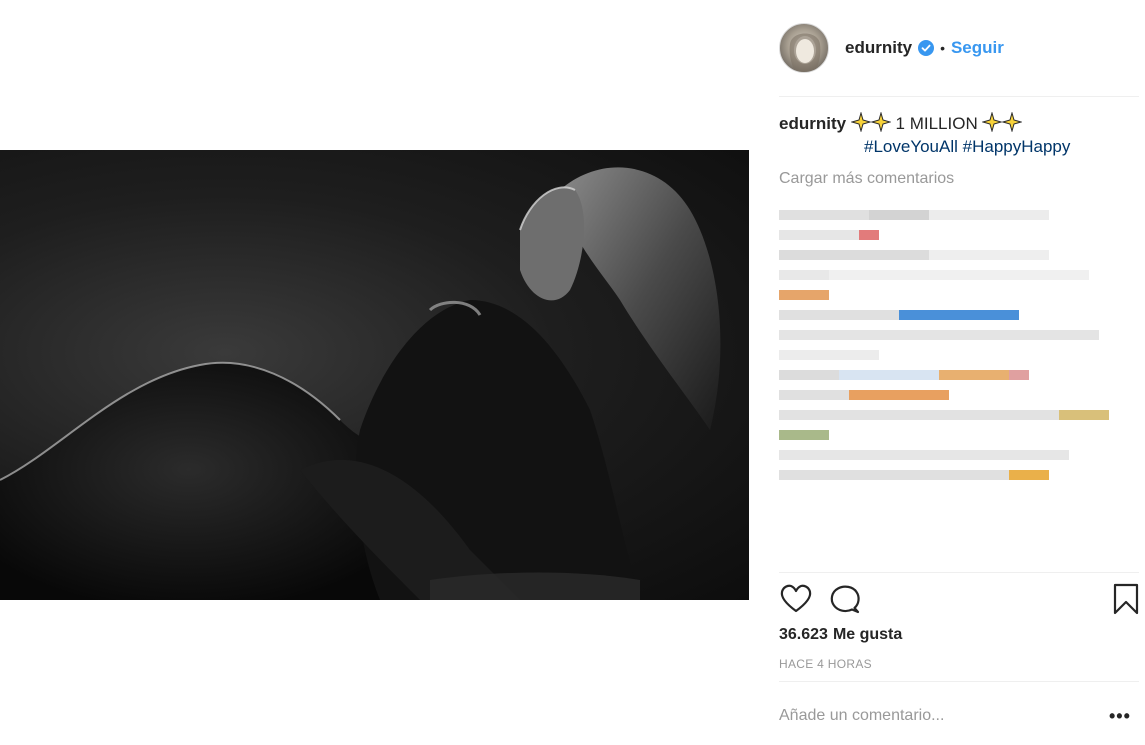 The image size is (1145, 745). I want to click on likes-number: 36.623, so click(803, 634).